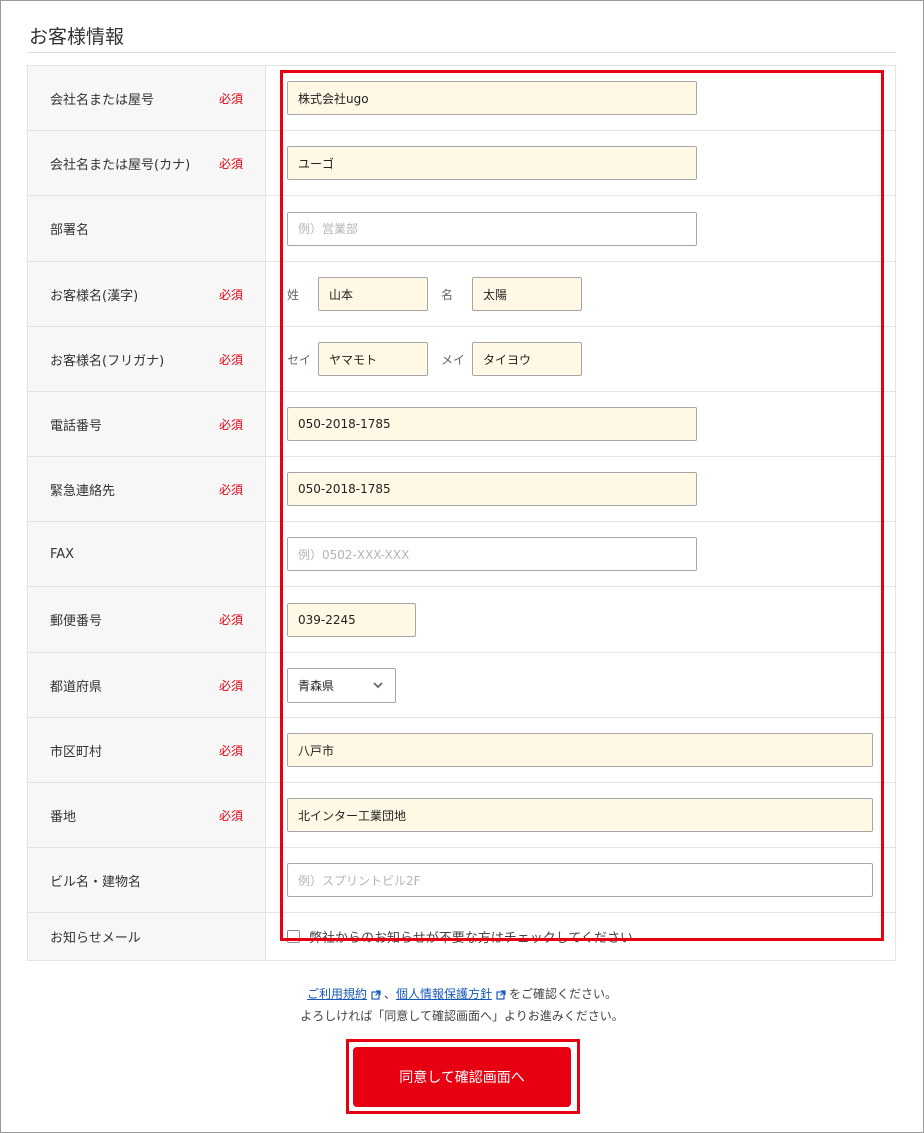 The width and height of the screenshot is (924, 1133). Describe the element at coordinates (76, 621) in the screenshot. I see `field-label: 郵便番号` at that location.